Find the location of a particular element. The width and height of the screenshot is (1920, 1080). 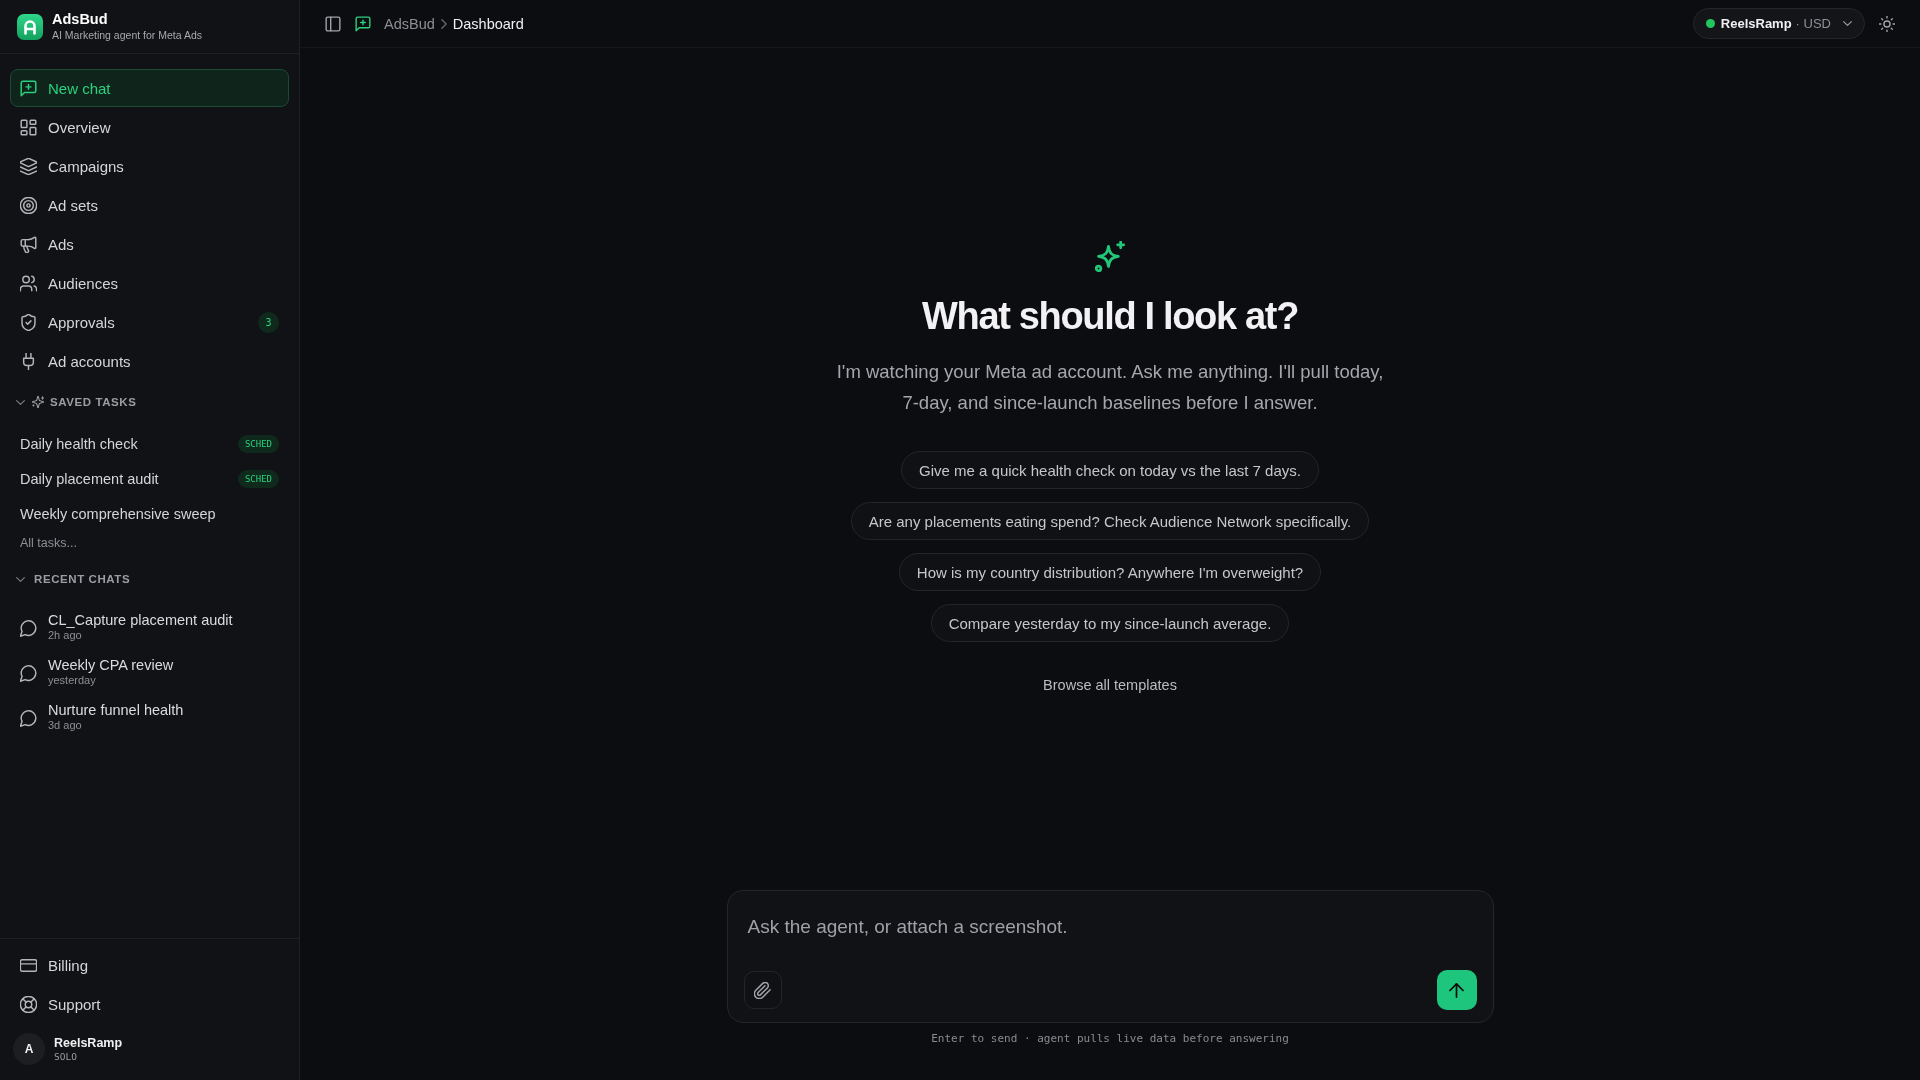

page-title: Dashboard is located at coordinates (488, 23).